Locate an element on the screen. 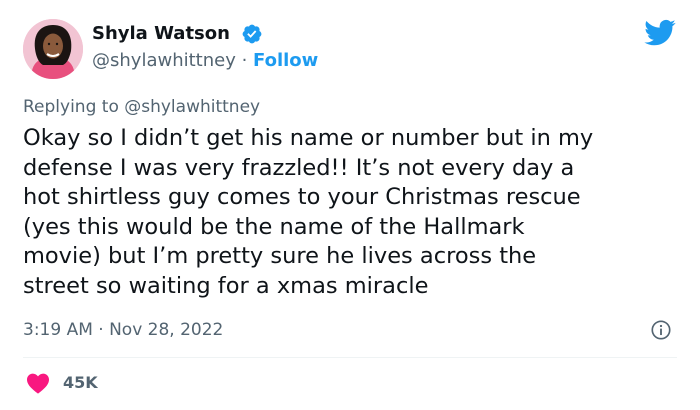  replying-to: Replying to @shylawhittney is located at coordinates (142, 107).